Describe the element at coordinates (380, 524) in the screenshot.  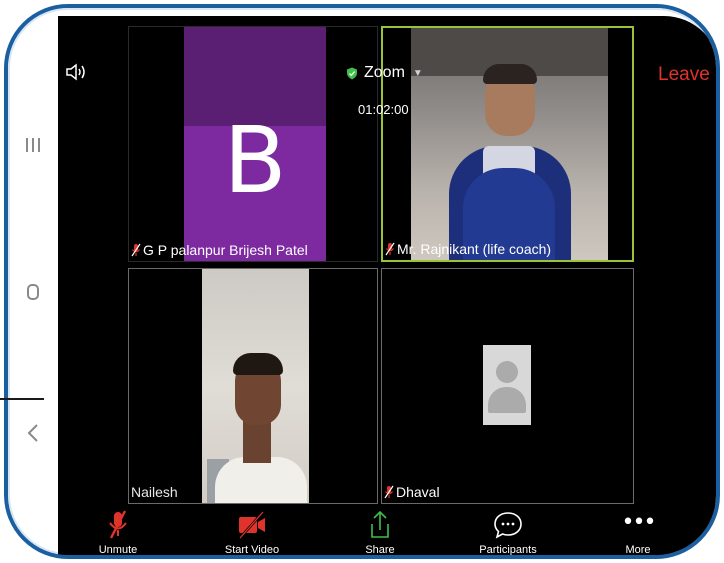
I see `share-arrow-icon` at that location.